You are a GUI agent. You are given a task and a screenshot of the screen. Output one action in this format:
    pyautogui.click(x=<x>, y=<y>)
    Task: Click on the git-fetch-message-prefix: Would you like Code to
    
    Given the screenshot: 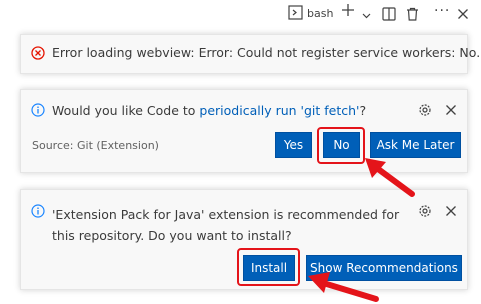 What is the action you would take?
    pyautogui.click(x=126, y=110)
    